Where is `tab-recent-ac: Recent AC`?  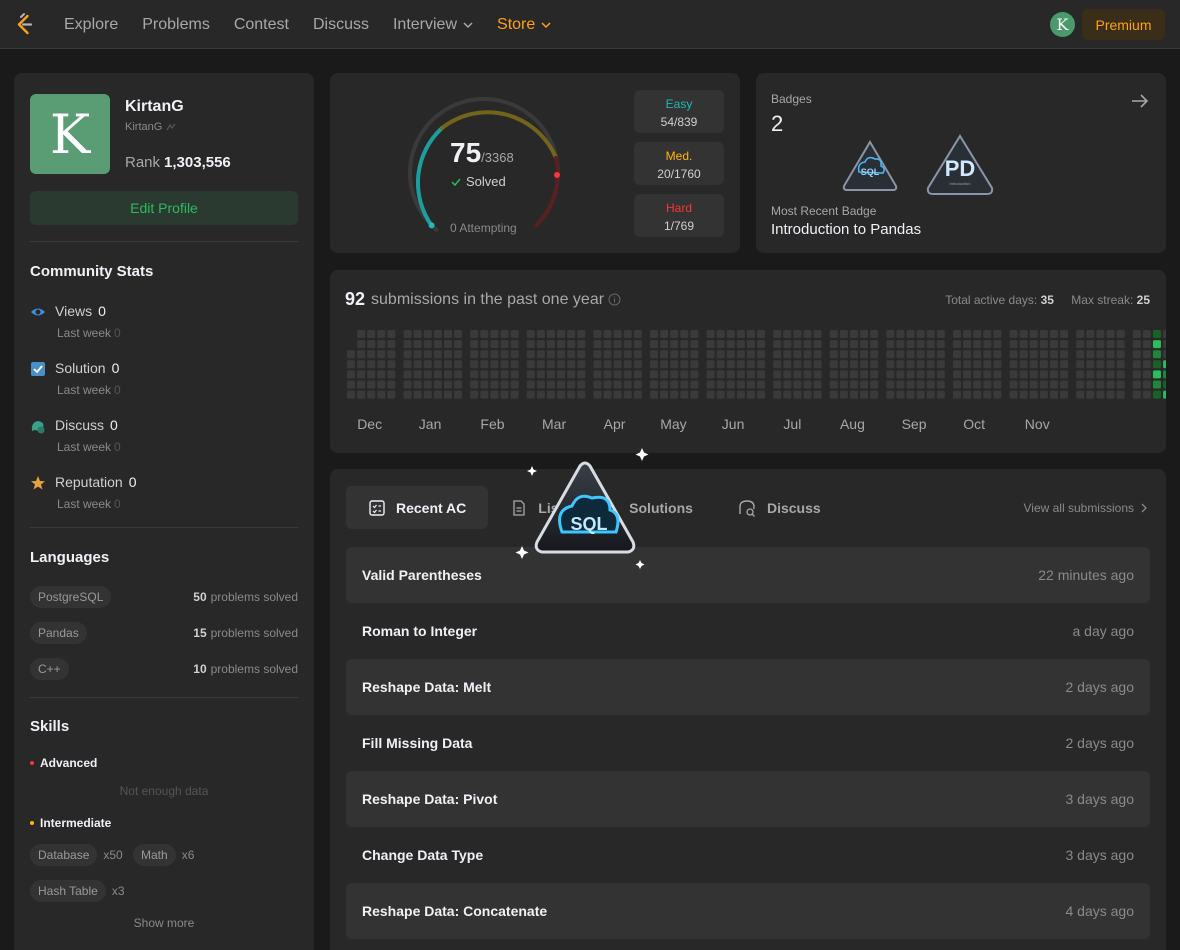
tab-recent-ac: Recent AC is located at coordinates (417, 507).